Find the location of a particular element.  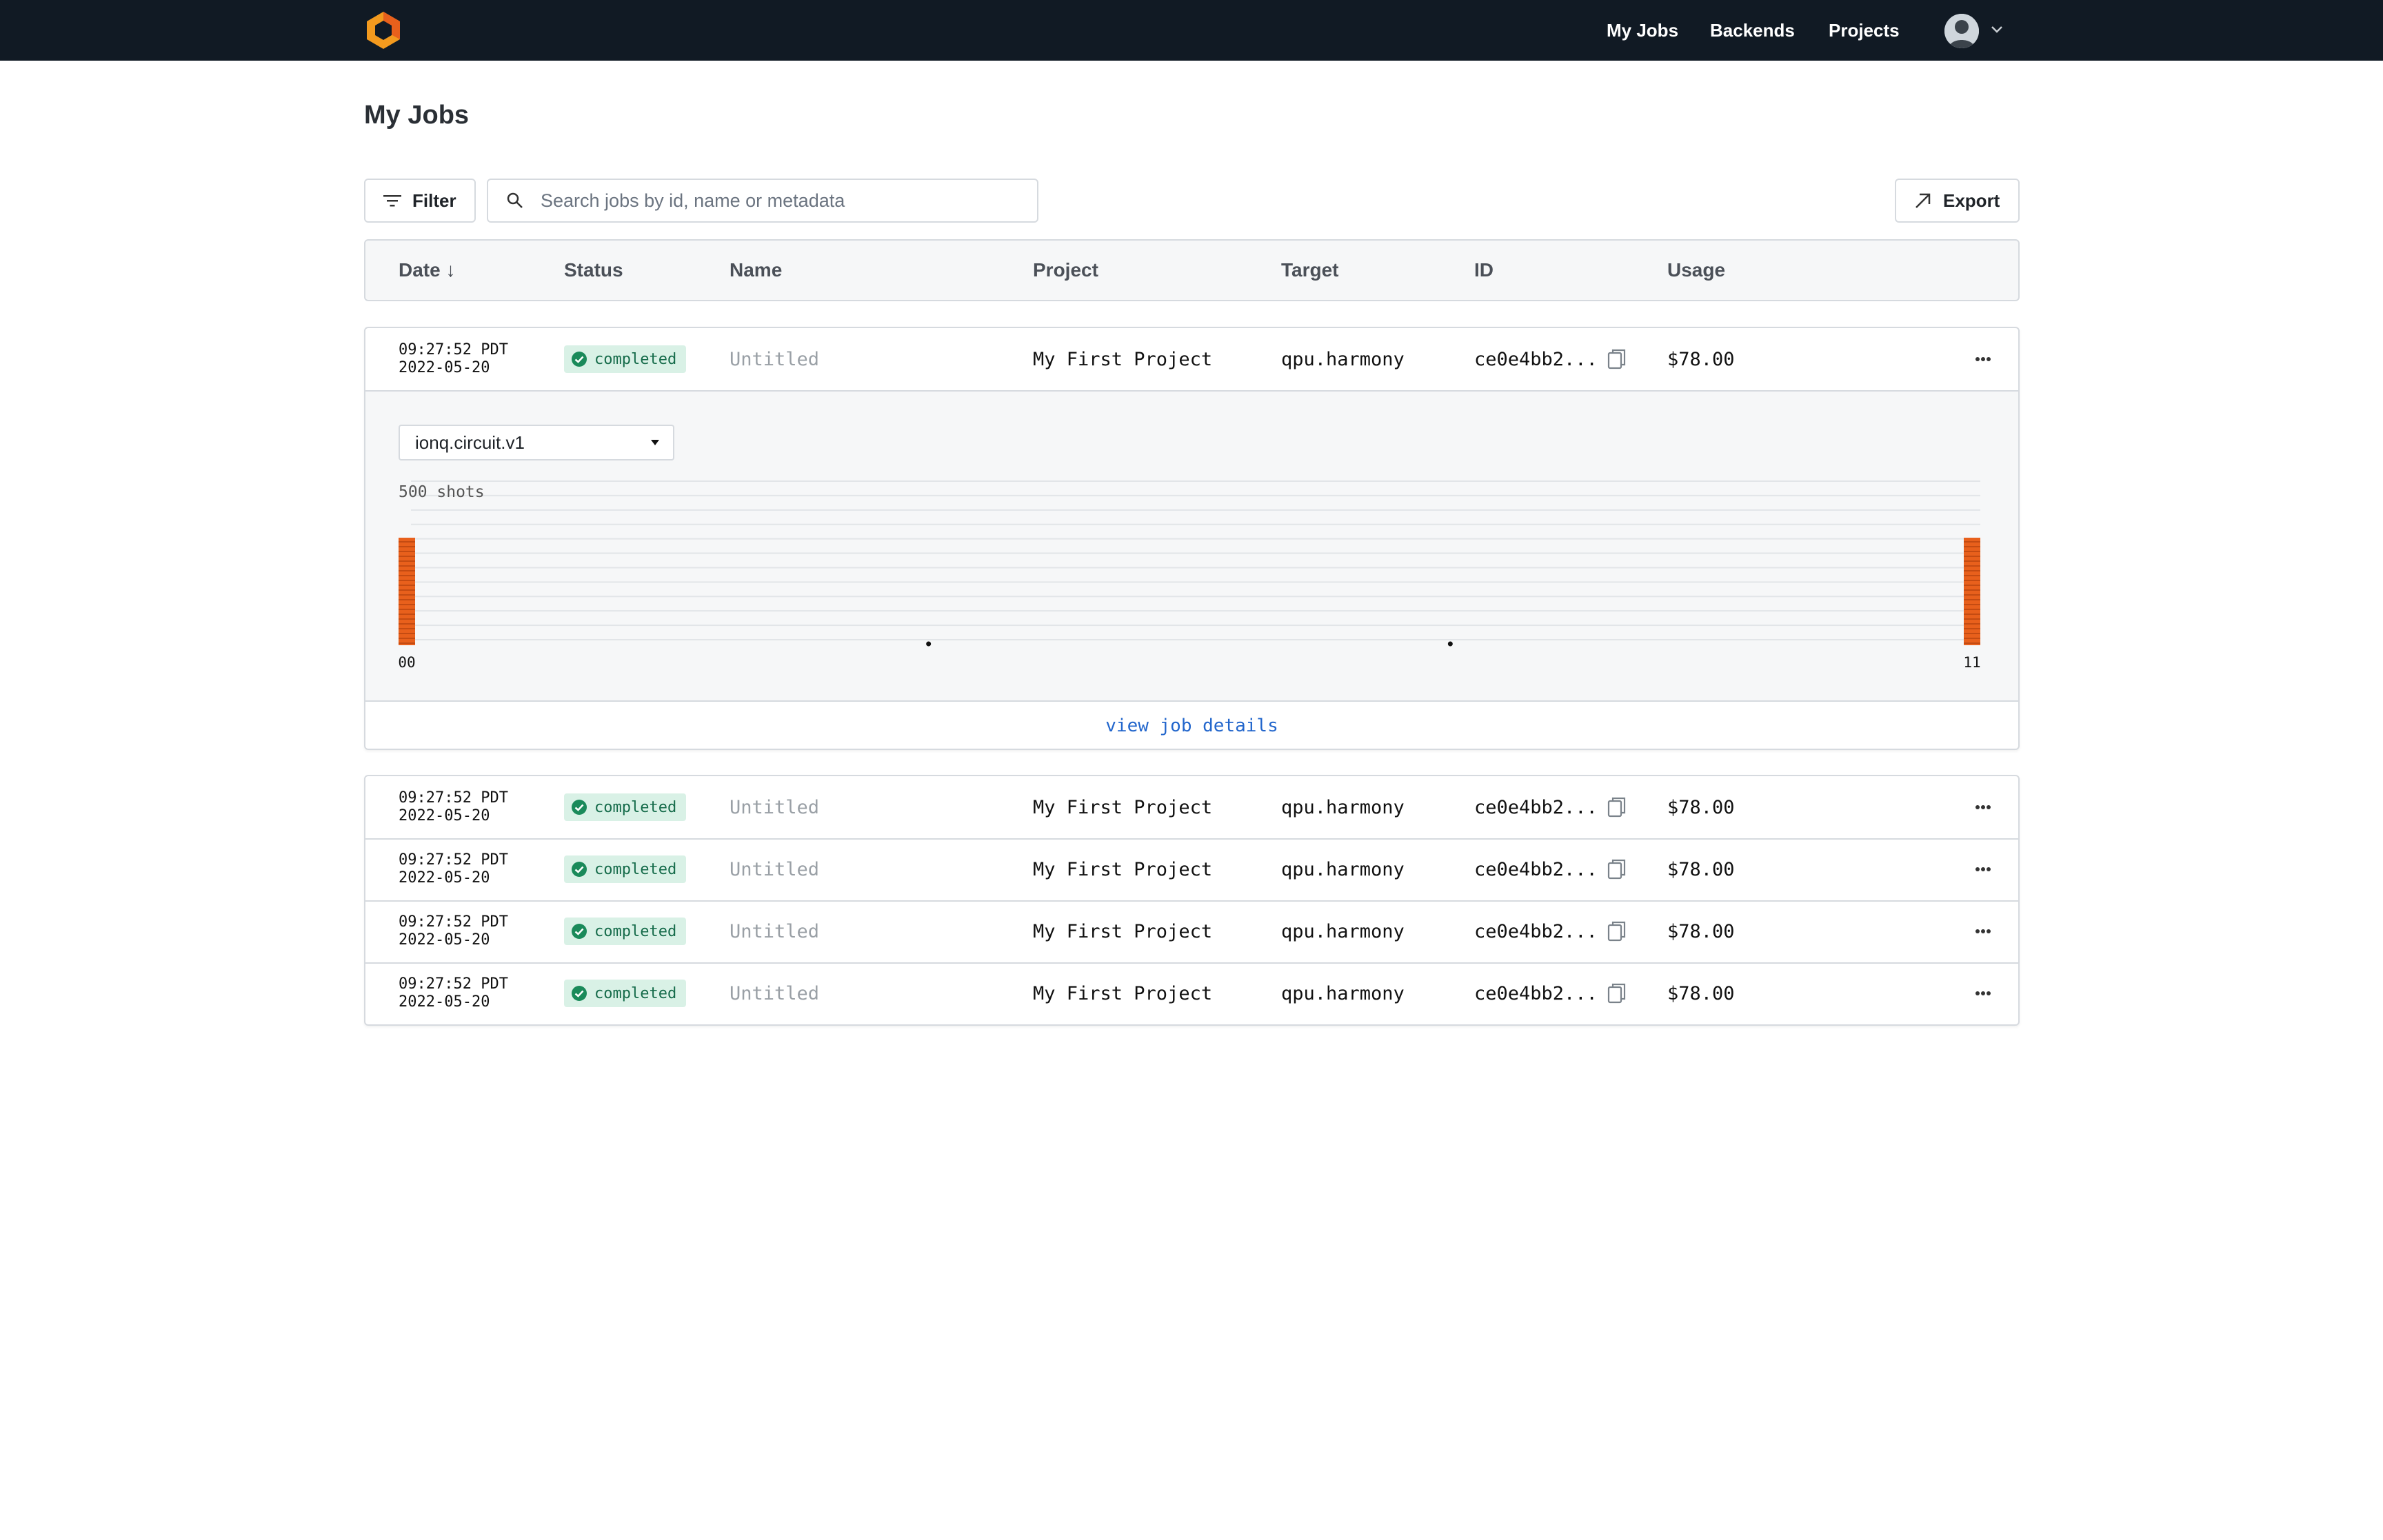

view-job-details-link: view job details is located at coordinates (1191, 725).